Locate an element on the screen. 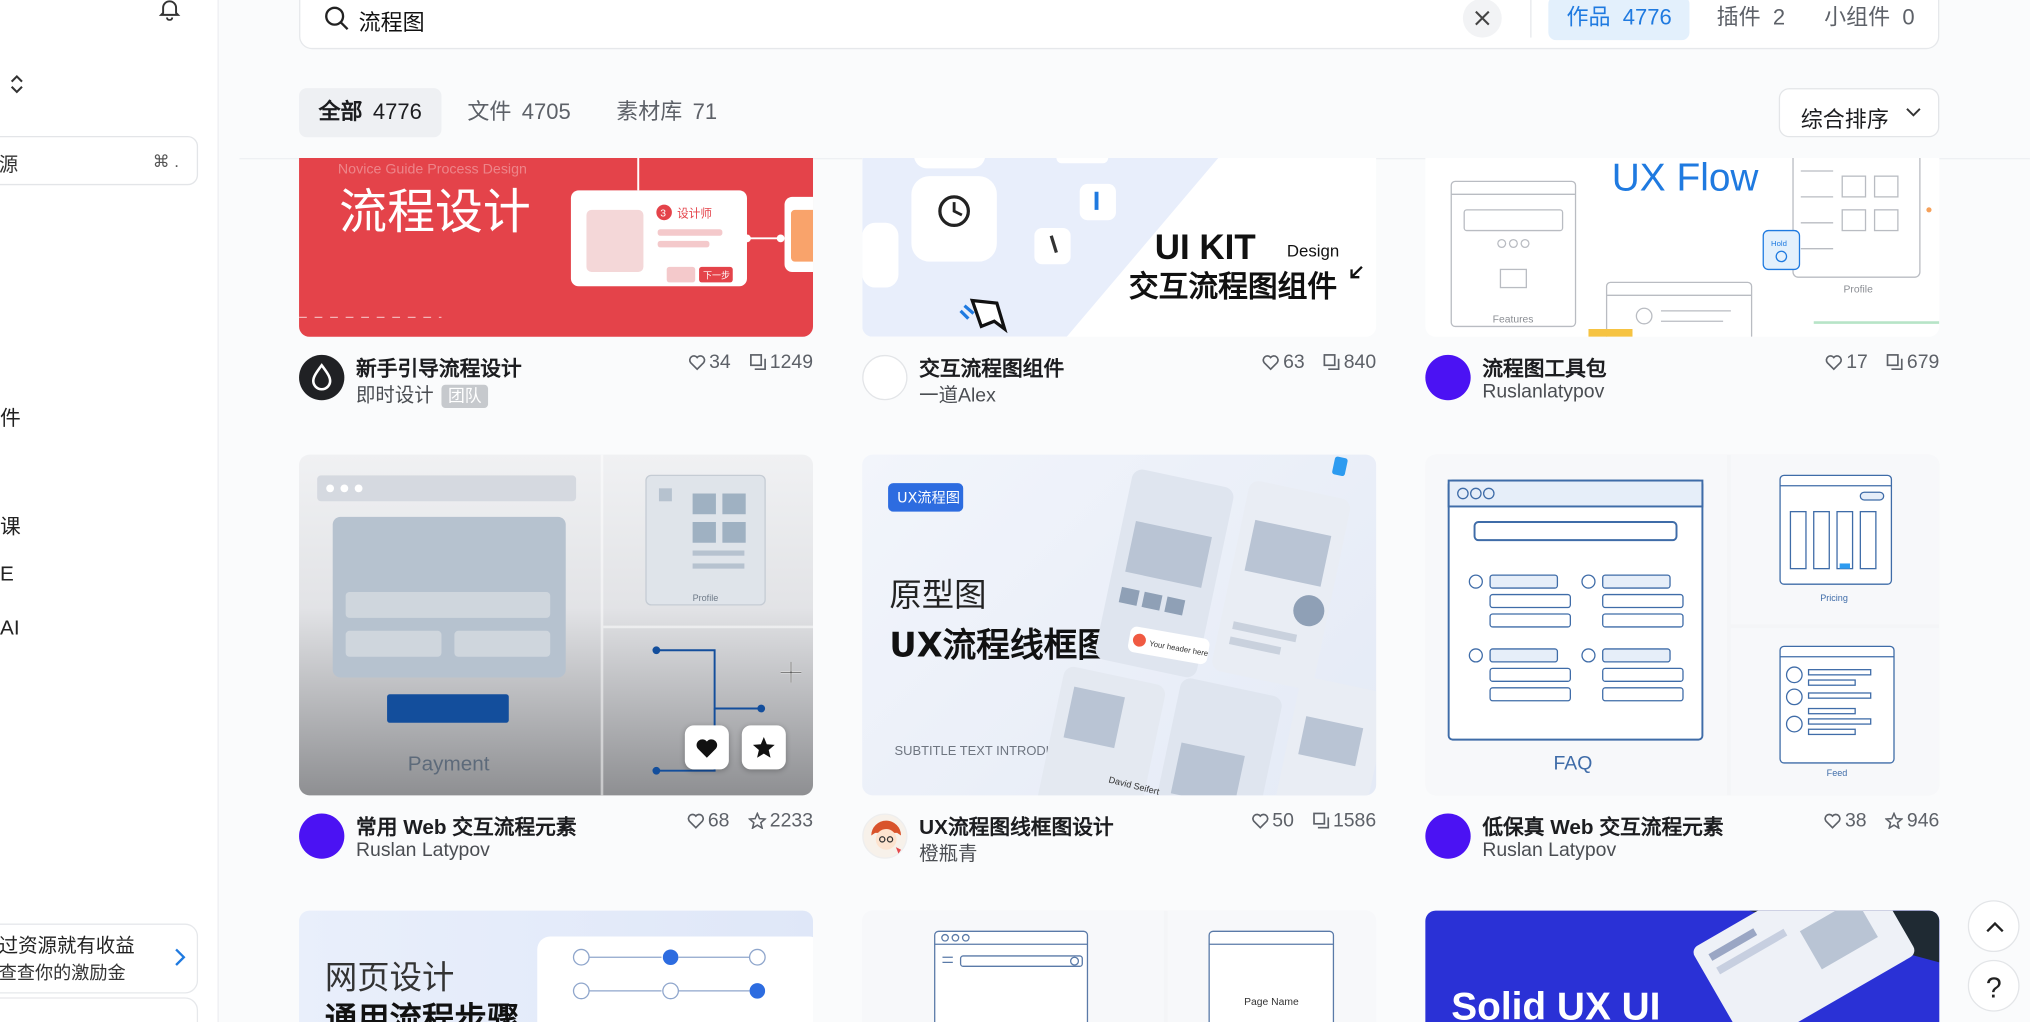  favorite-button is located at coordinates (763, 747).